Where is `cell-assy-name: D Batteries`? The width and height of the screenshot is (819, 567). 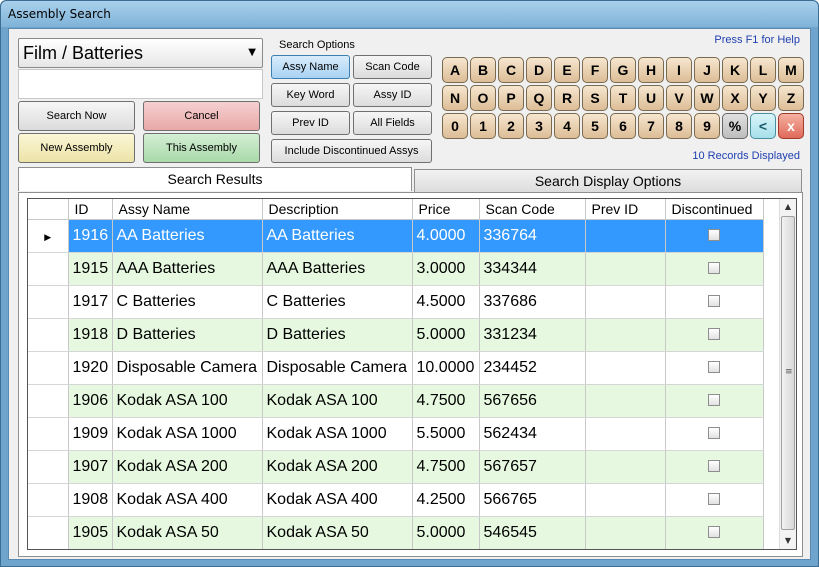
cell-assy-name: D Batteries is located at coordinates (187, 335).